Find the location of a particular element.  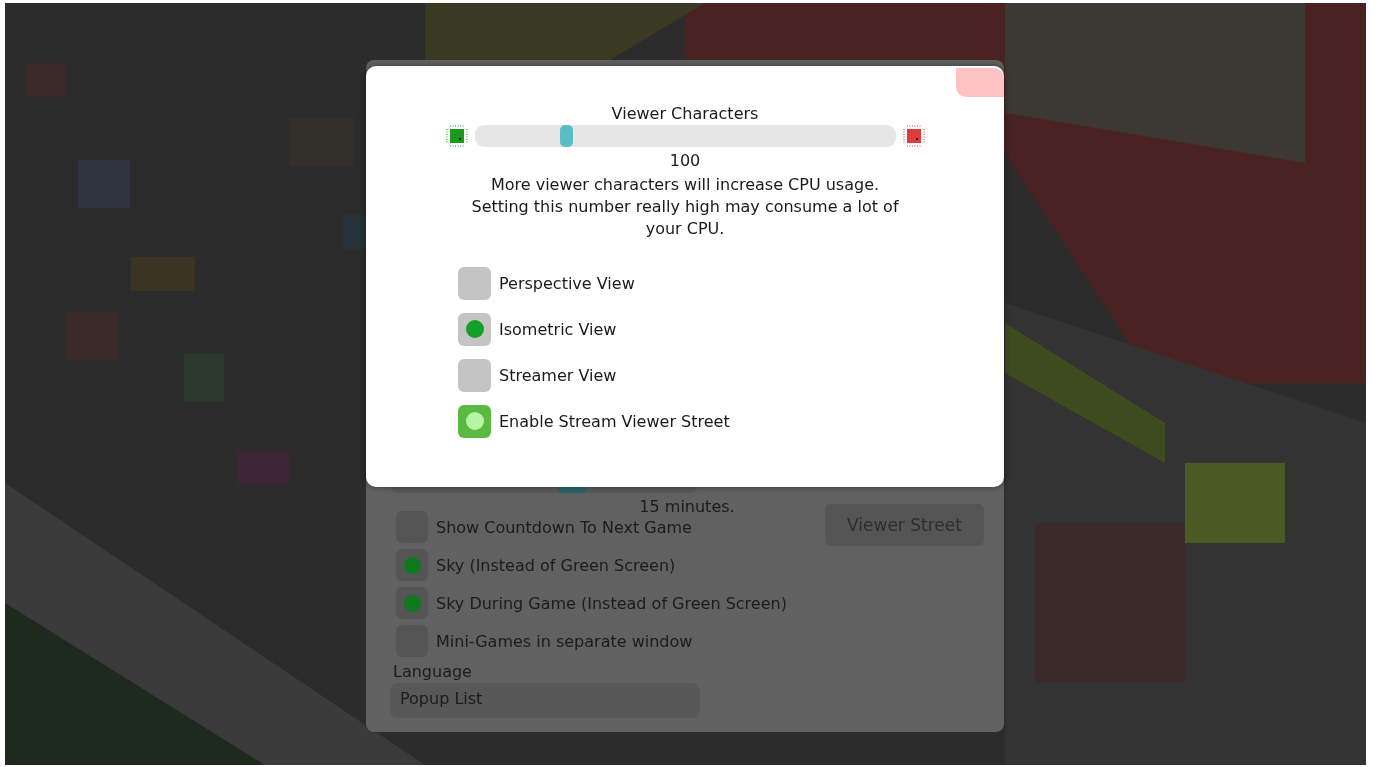

slider-value: 100 is located at coordinates (685, 160).